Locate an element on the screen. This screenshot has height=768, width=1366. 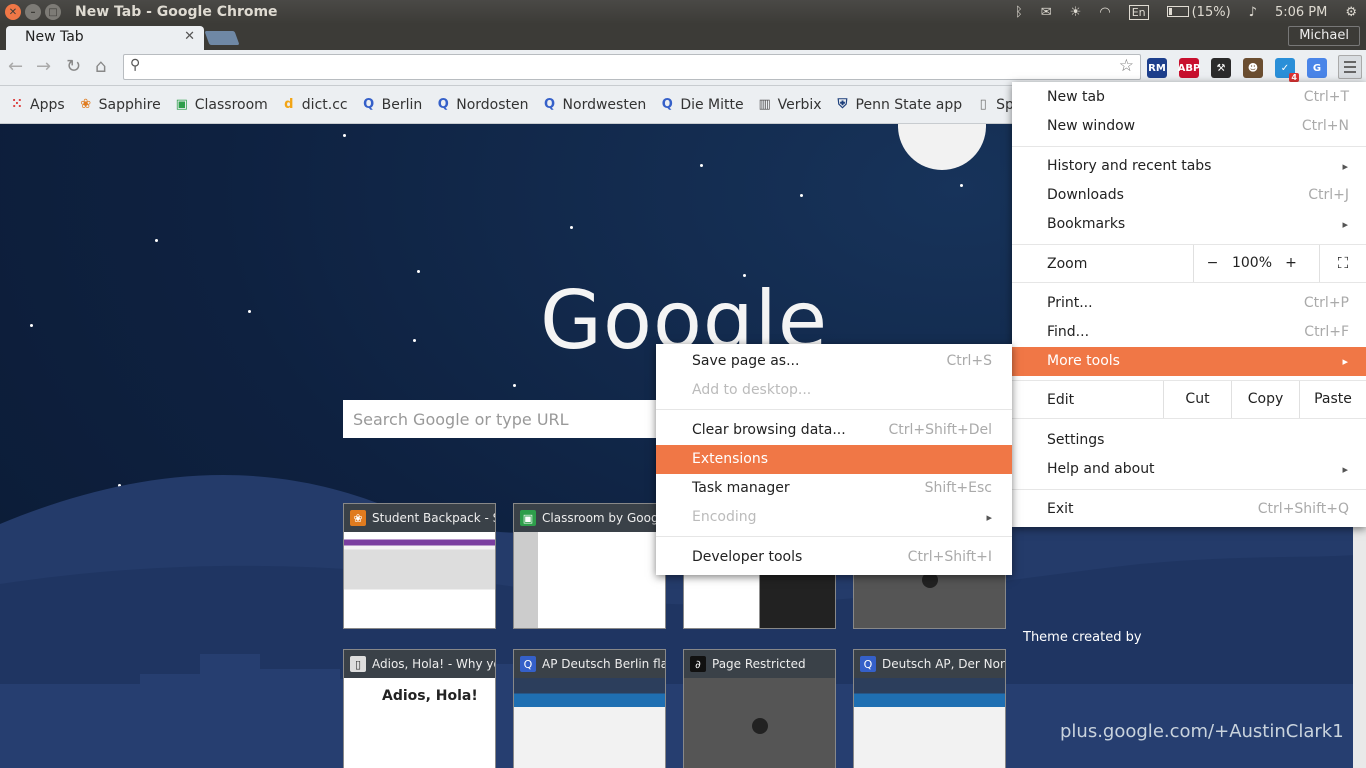
bookmark-penn-state-app: ⛨ Penn State app is located at coordinates (899, 105).